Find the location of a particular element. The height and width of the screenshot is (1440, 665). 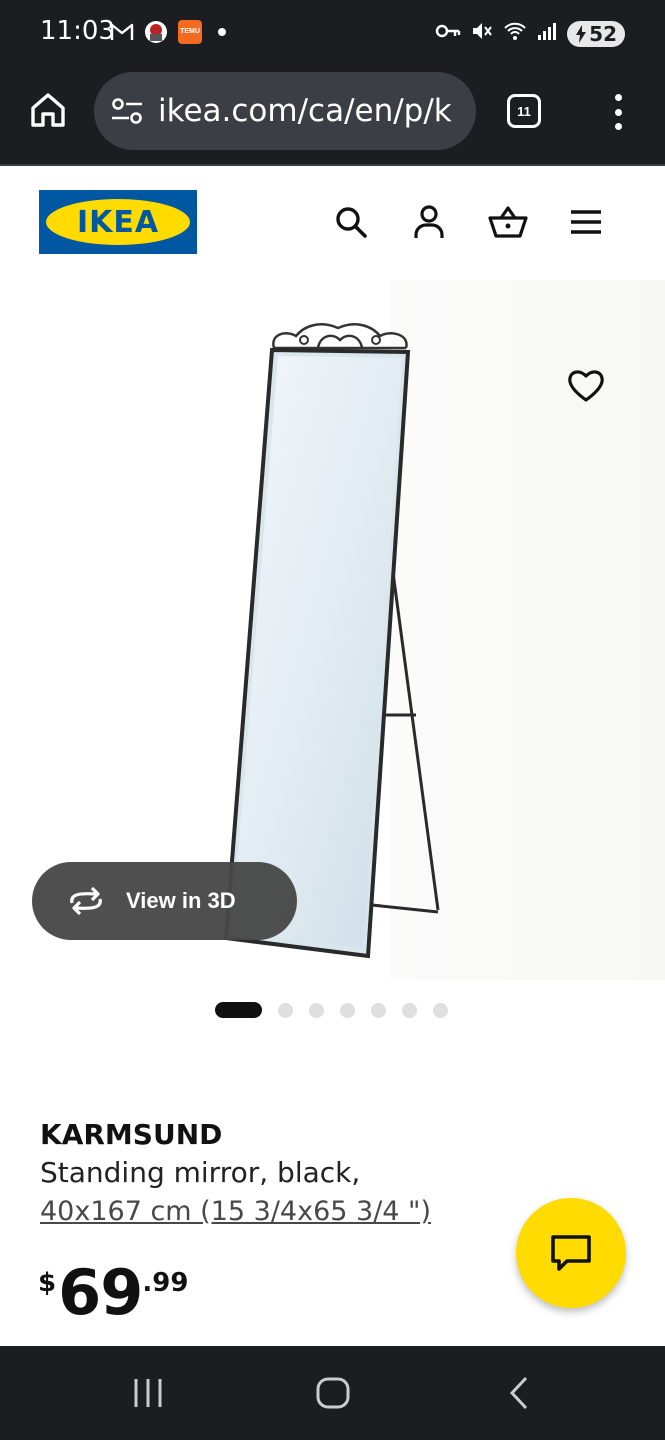

browser-home-button is located at coordinates (48, 110).